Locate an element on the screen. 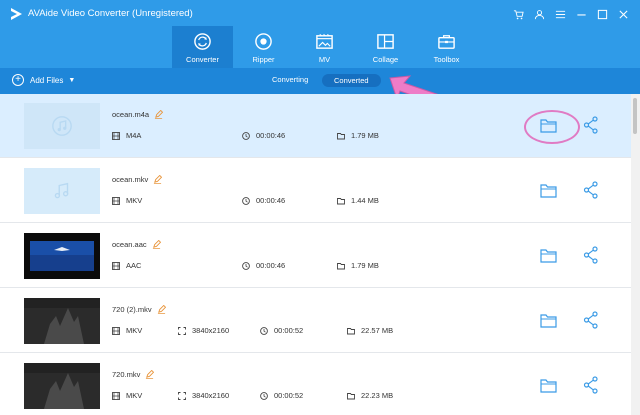  add-files-label: Add Files is located at coordinates (47, 80).